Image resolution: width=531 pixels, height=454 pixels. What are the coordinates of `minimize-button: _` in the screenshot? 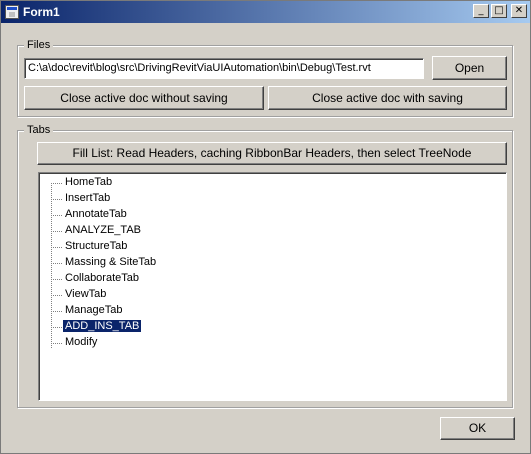 It's located at (481, 11).